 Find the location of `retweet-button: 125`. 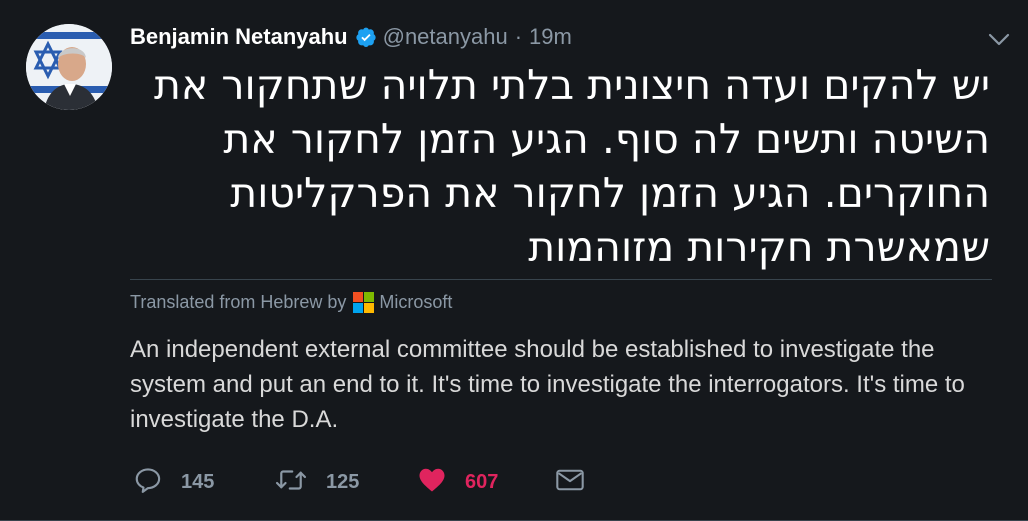

retweet-button: 125 is located at coordinates (345, 482).